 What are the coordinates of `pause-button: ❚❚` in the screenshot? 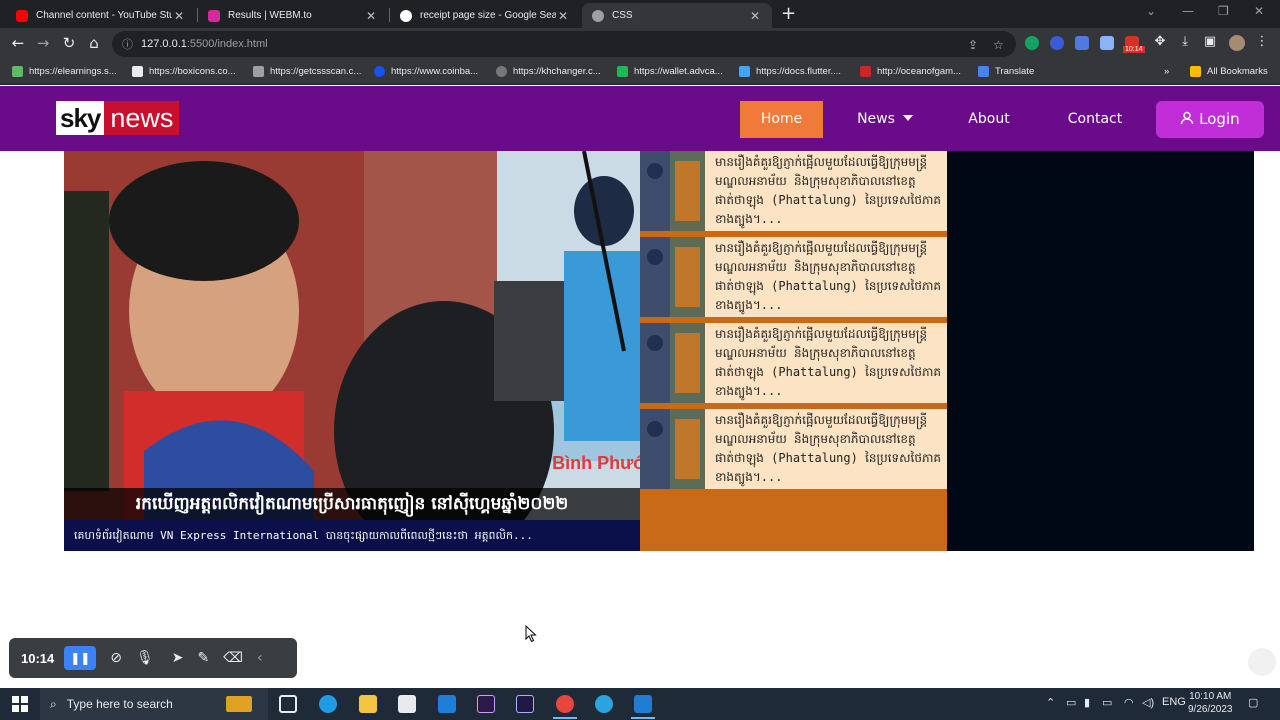 It's located at (80, 658).